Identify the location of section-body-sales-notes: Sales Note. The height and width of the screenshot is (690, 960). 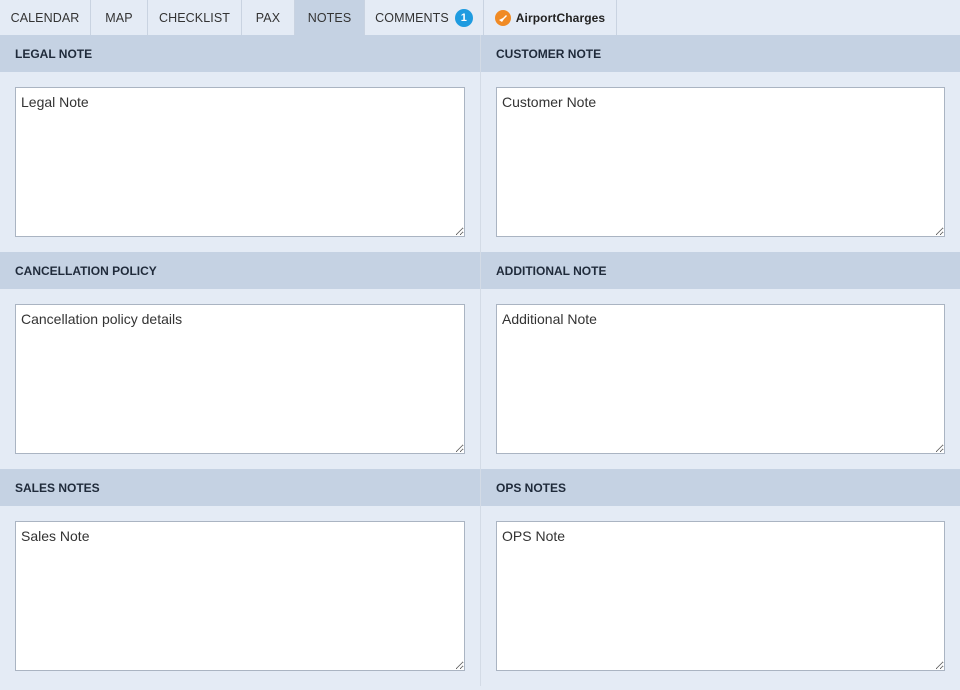
(240, 596).